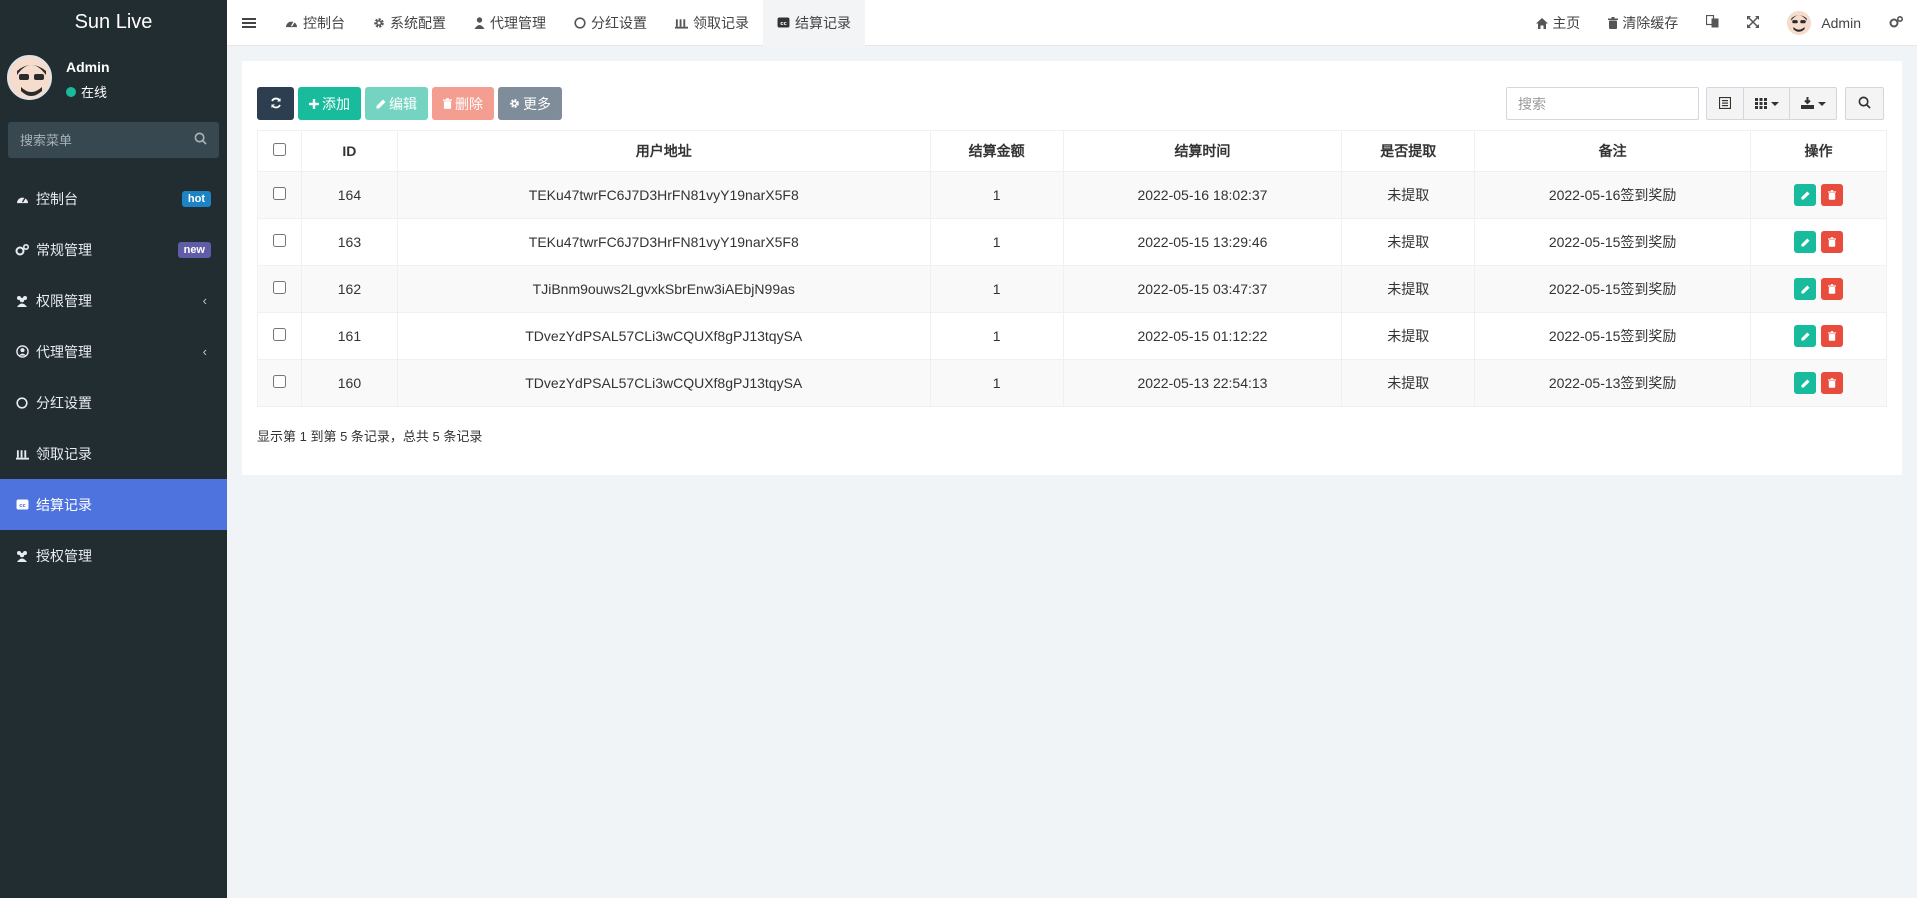 This screenshot has width=1917, height=898. Describe the element at coordinates (514, 103) in the screenshot. I see `gear-icon` at that location.